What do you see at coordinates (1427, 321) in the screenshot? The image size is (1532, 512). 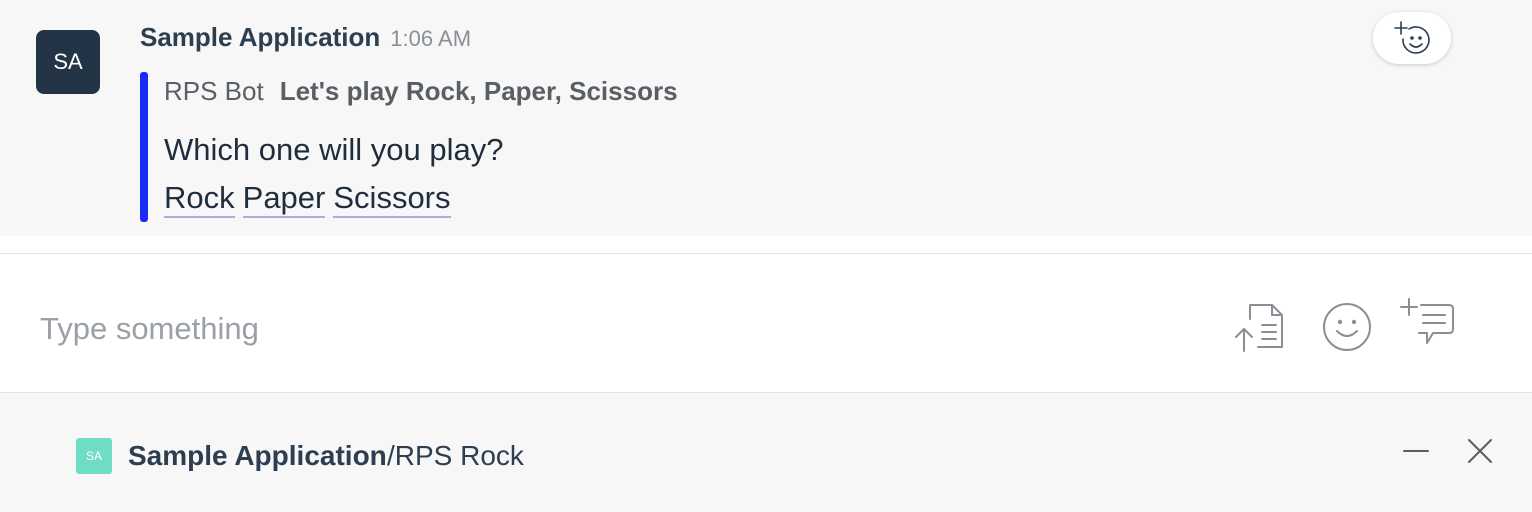 I see `add-snippet-icon` at bounding box center [1427, 321].